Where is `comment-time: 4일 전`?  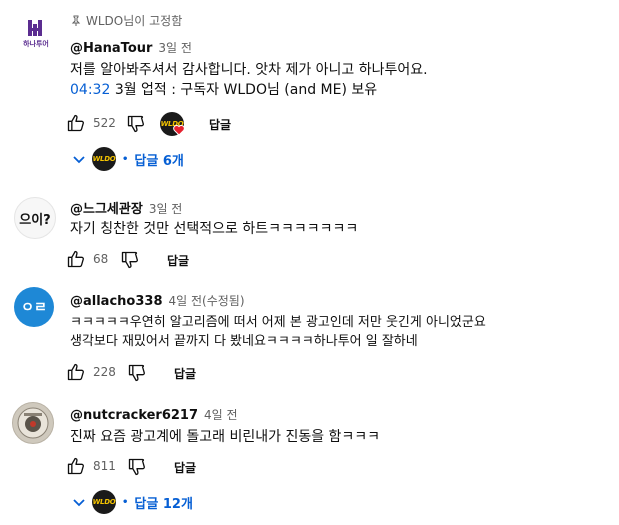
comment-time: 4일 전 is located at coordinates (221, 415).